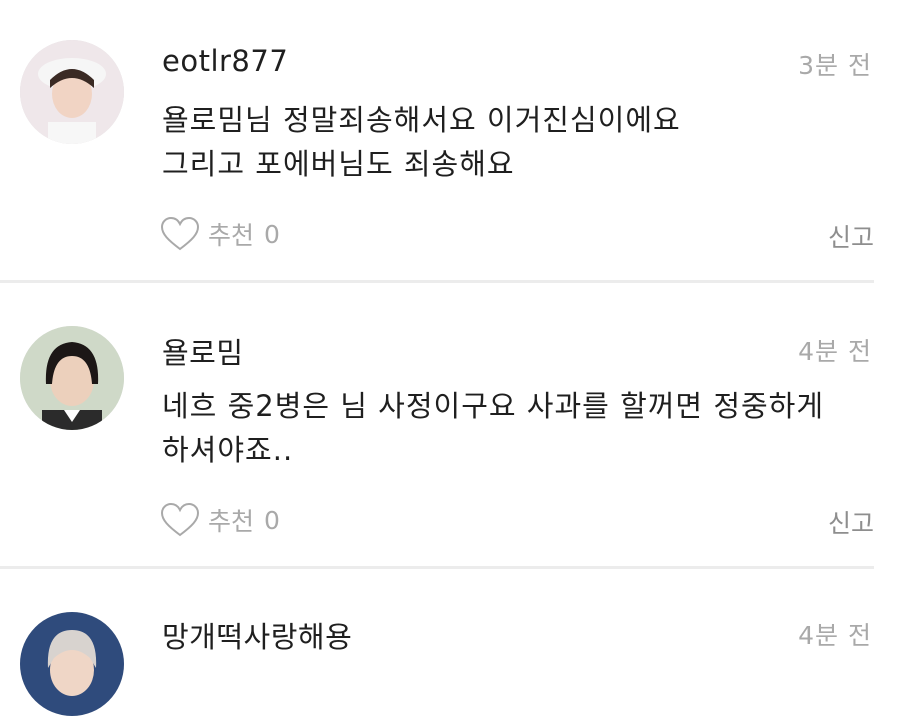  I want to click on comment-username: 욜로밈, so click(203, 351).